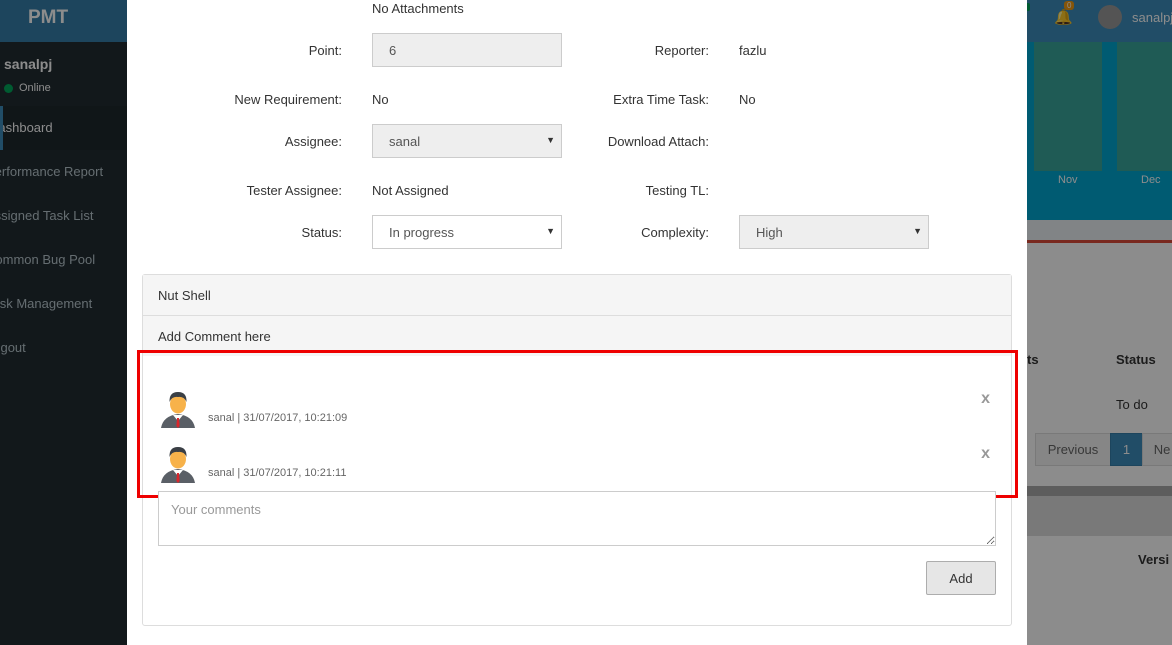 The image size is (1172, 645). I want to click on panel-title: Nut Shell, so click(577, 295).